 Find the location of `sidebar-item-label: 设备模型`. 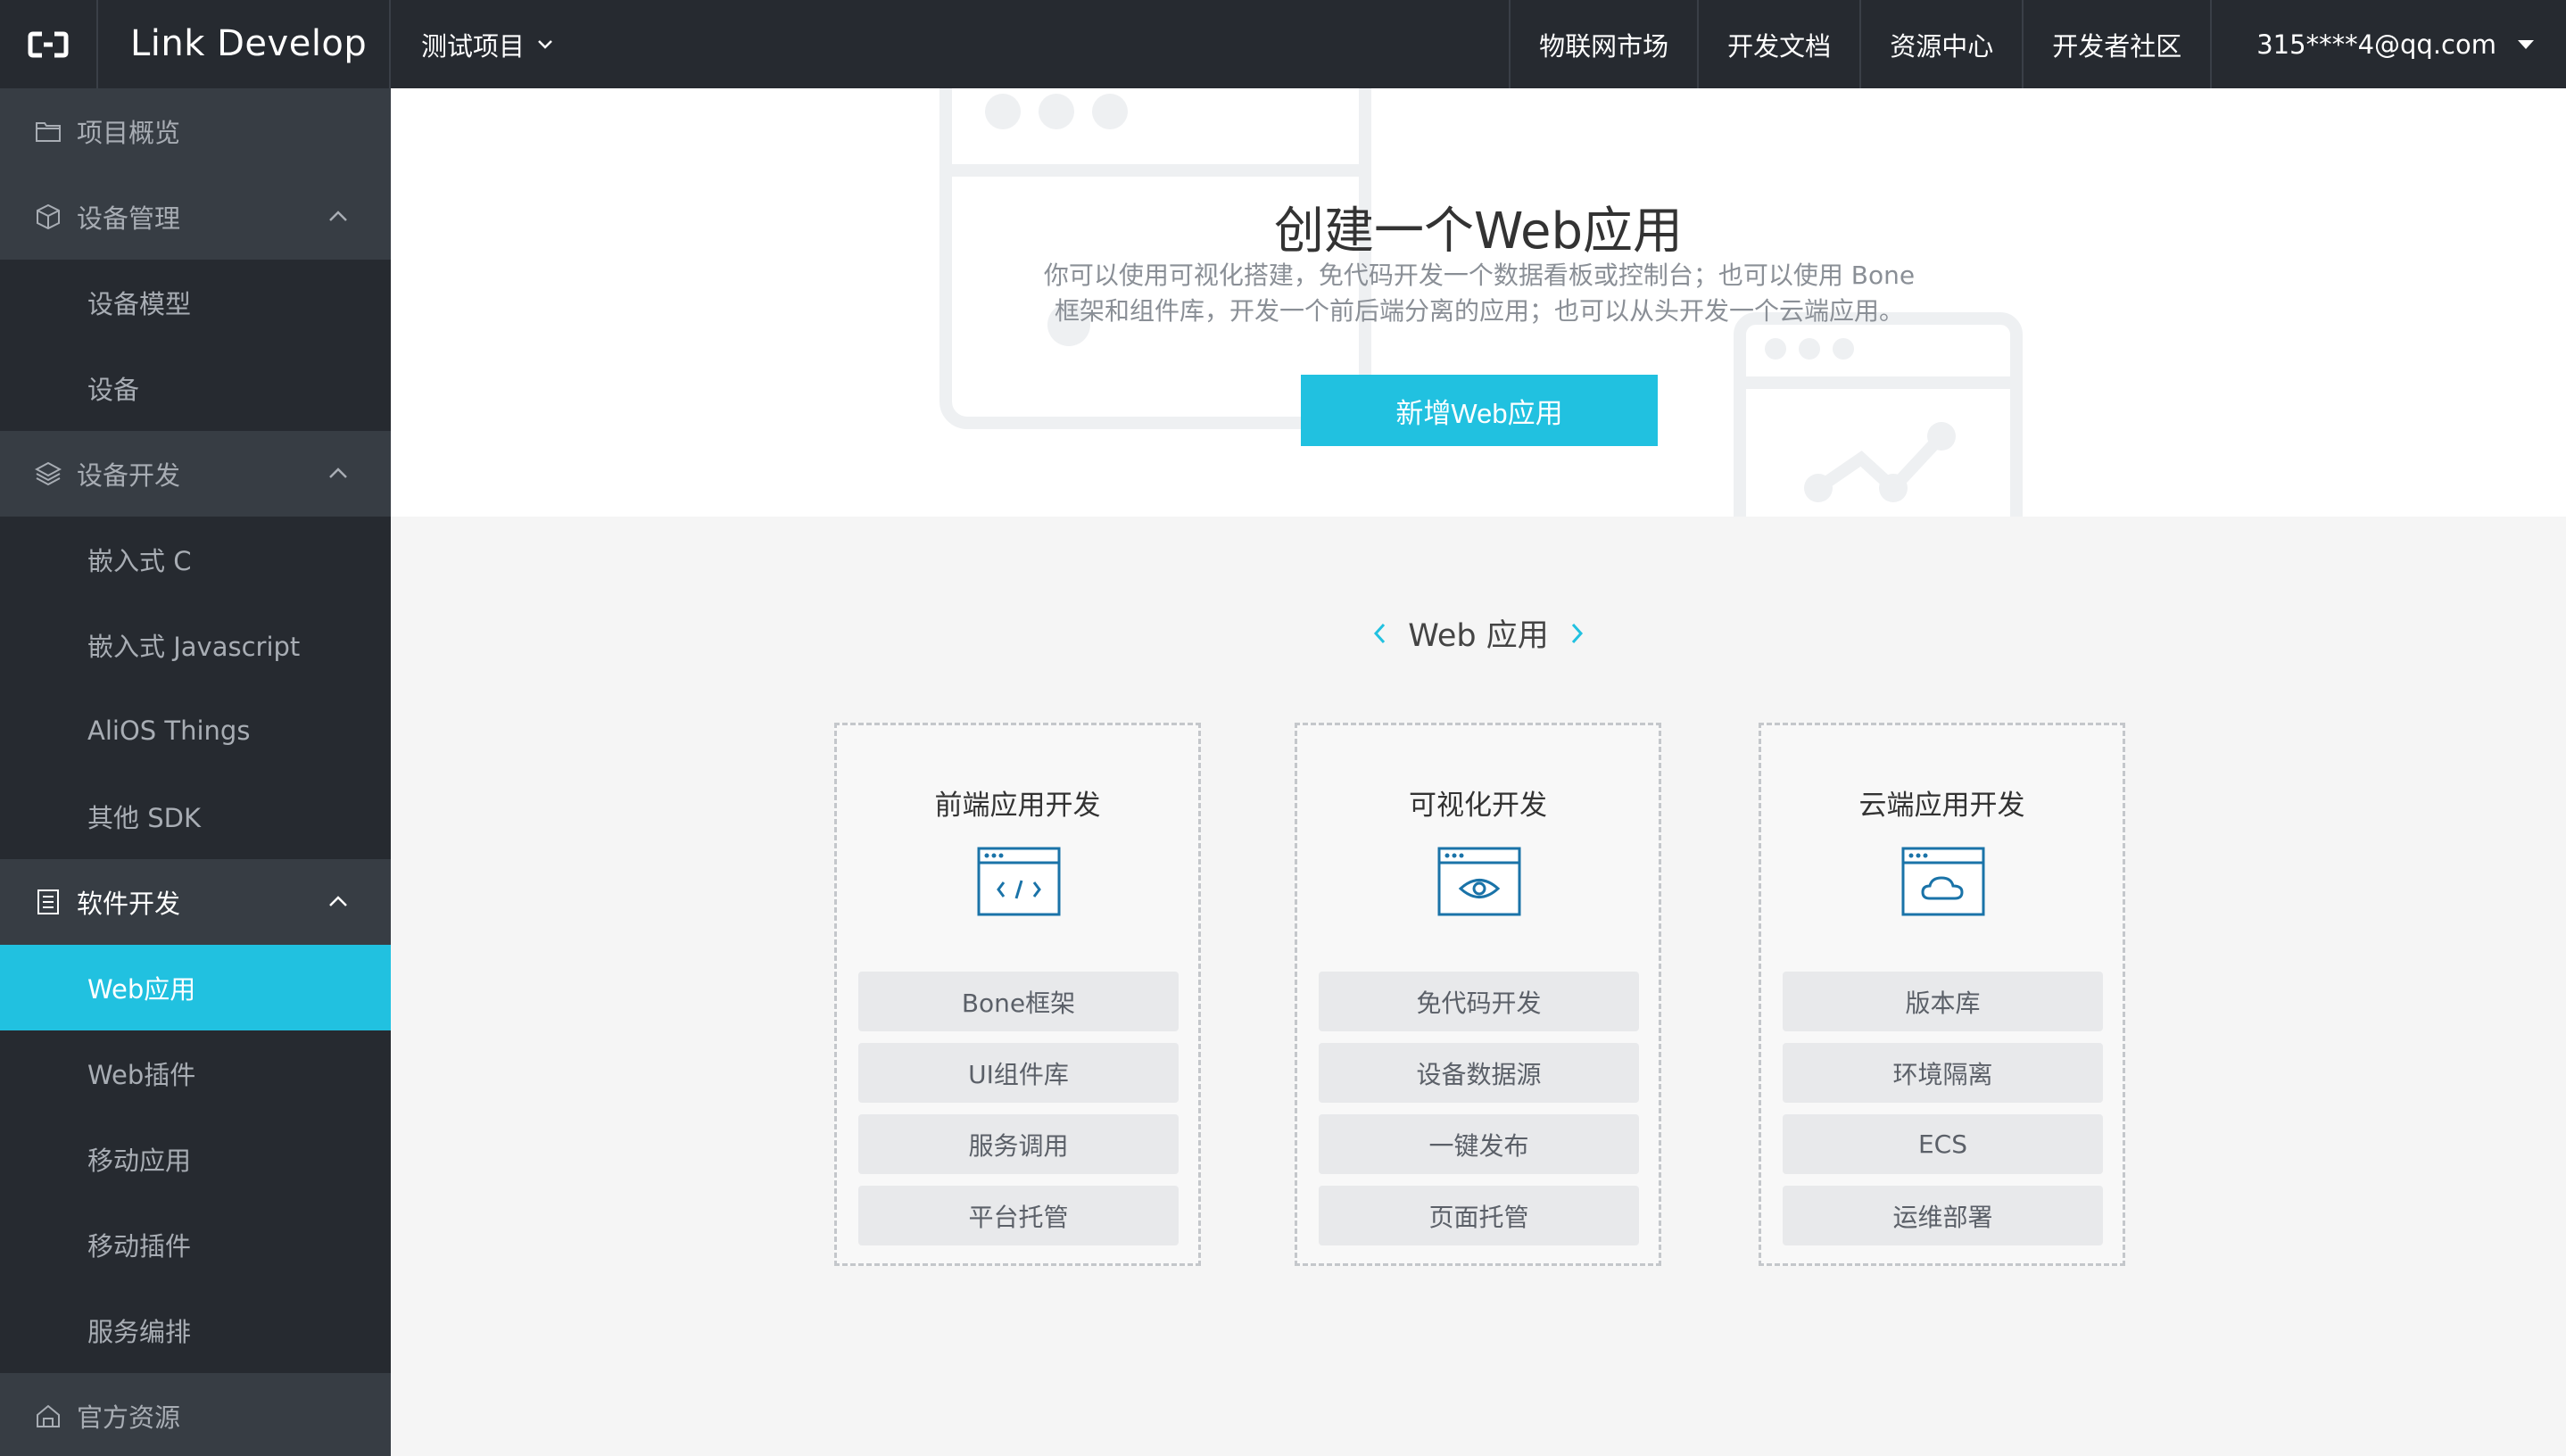

sidebar-item-label: 设备模型 is located at coordinates (139, 304).